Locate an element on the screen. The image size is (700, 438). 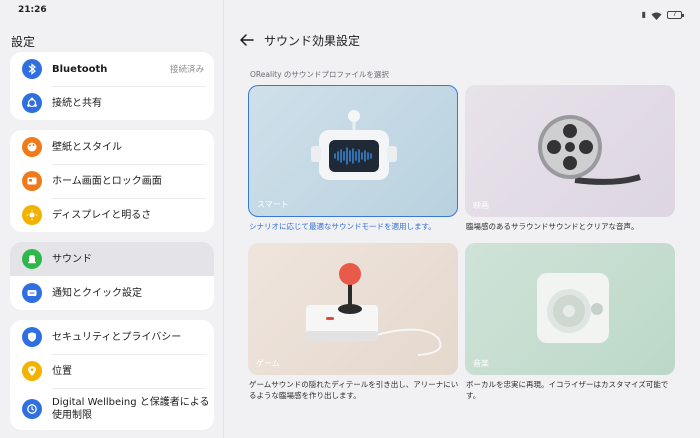
sidebar-item-sound: サウンド is located at coordinates (112, 259).